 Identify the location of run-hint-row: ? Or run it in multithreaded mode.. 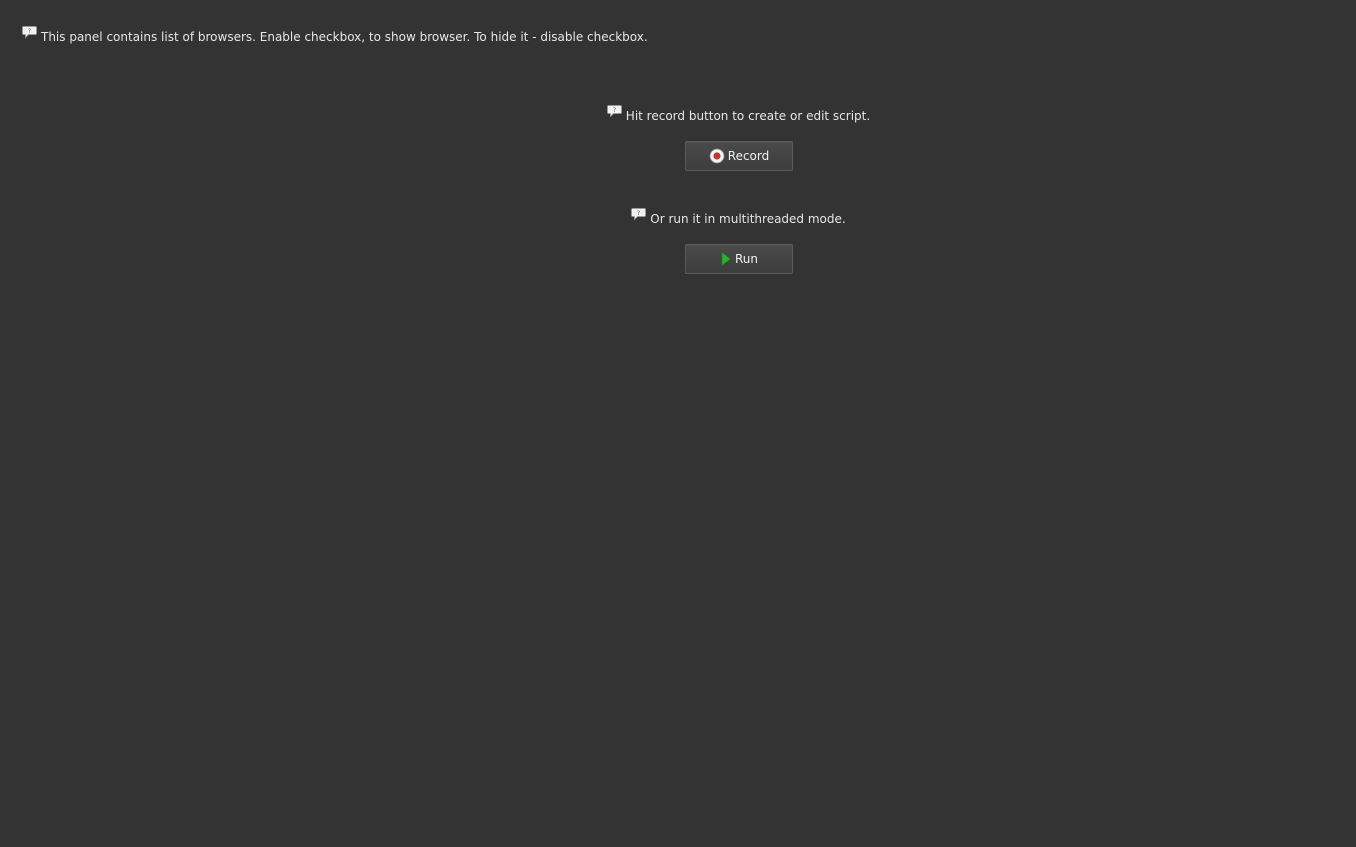
(738, 217).